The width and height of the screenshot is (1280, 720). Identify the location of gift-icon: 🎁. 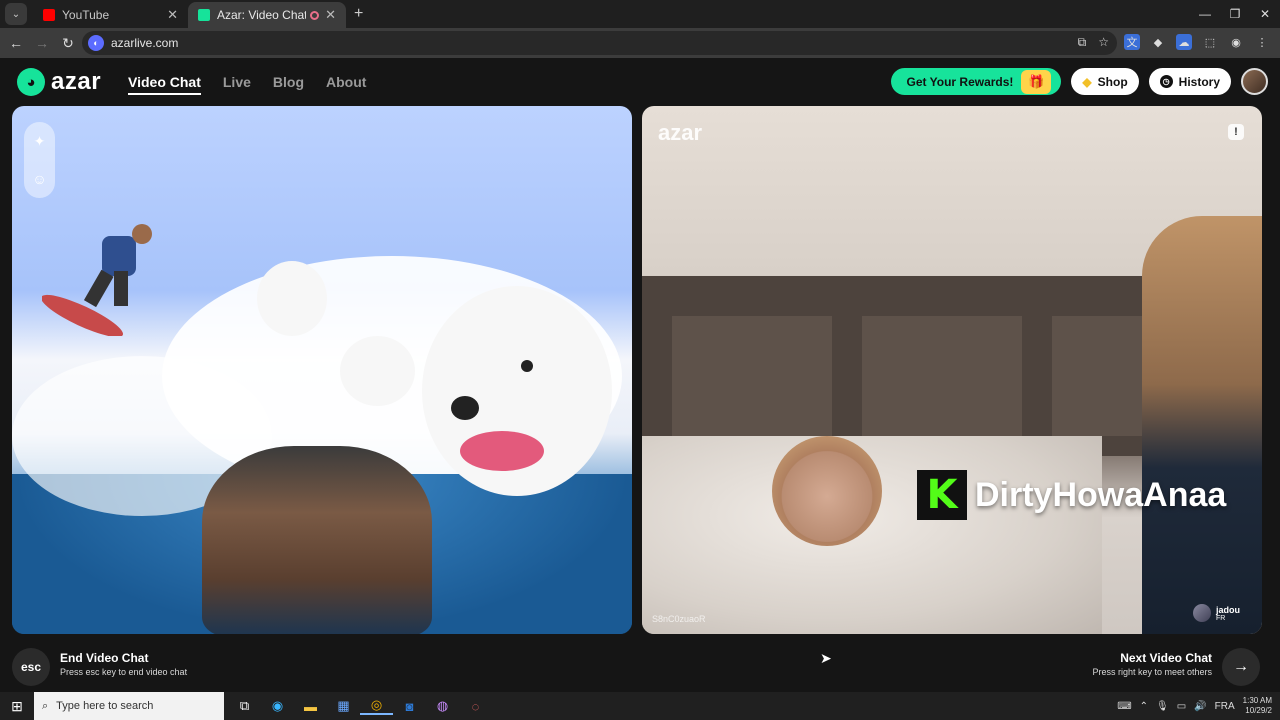
(1036, 81).